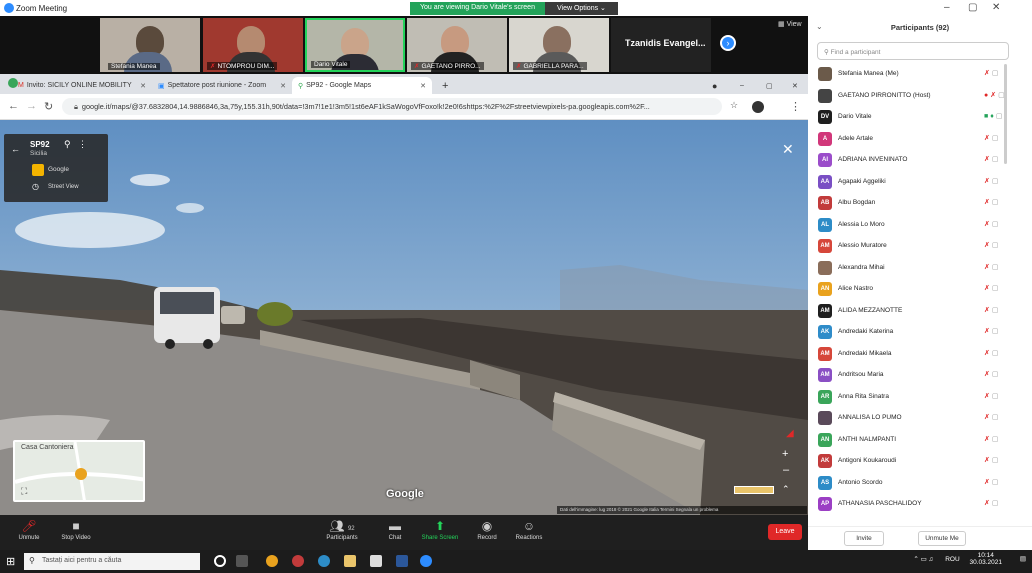 This screenshot has height=573, width=1032. I want to click on tab-invito: M Invito: SICILY ONLINE MOBILITY ✕, so click(82, 85).